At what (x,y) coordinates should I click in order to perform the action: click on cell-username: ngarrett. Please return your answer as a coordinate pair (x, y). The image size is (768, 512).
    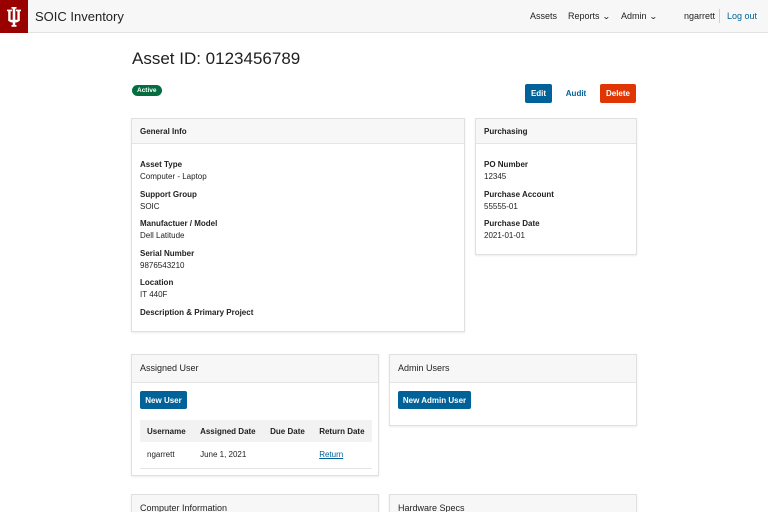
    Looking at the image, I should click on (167, 455).